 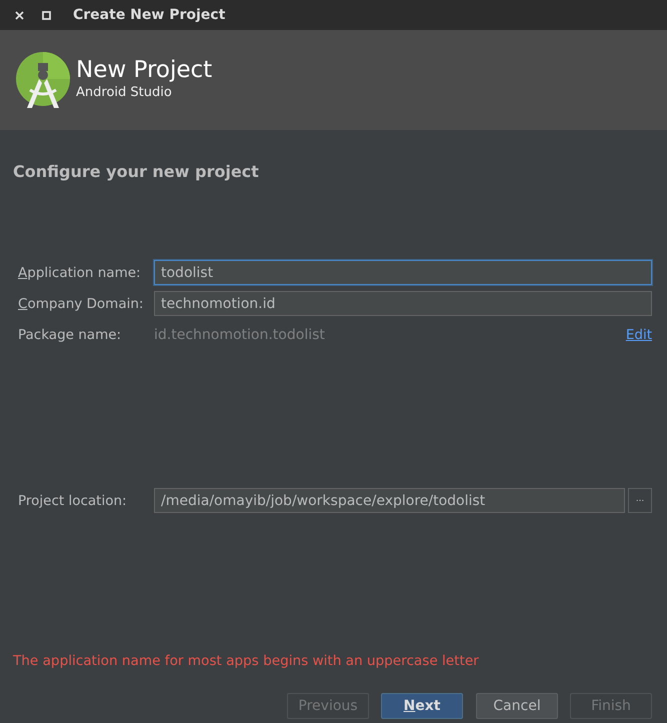 I want to click on close-icon, so click(x=19, y=15).